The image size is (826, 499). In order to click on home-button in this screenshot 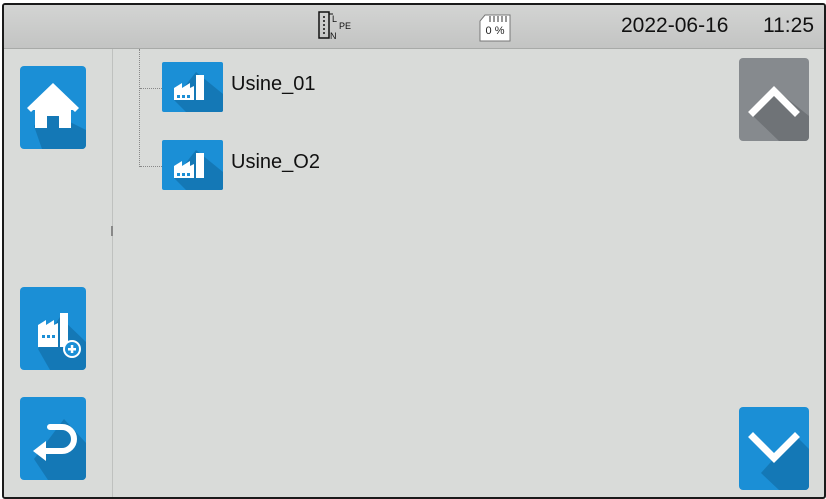, I will do `click(53, 107)`.